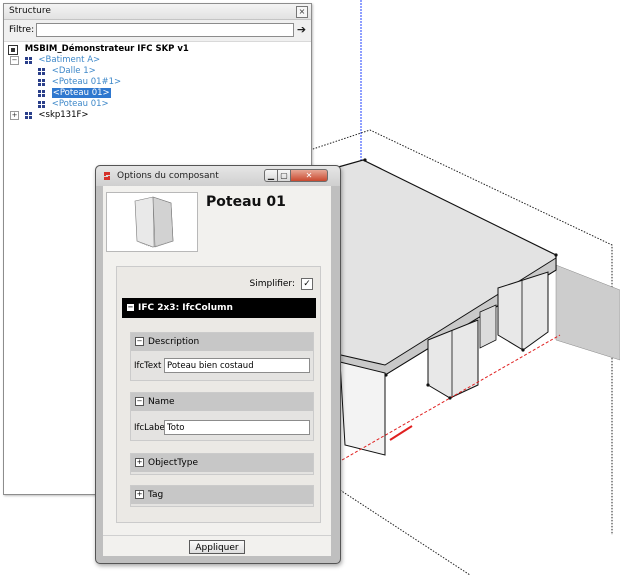 Image resolution: width=620 pixels, height=575 pixels. Describe the element at coordinates (106, 49) in the screenshot. I see `tree-item-label: MSBIM_Démonstrateur IFC SKP v1` at that location.